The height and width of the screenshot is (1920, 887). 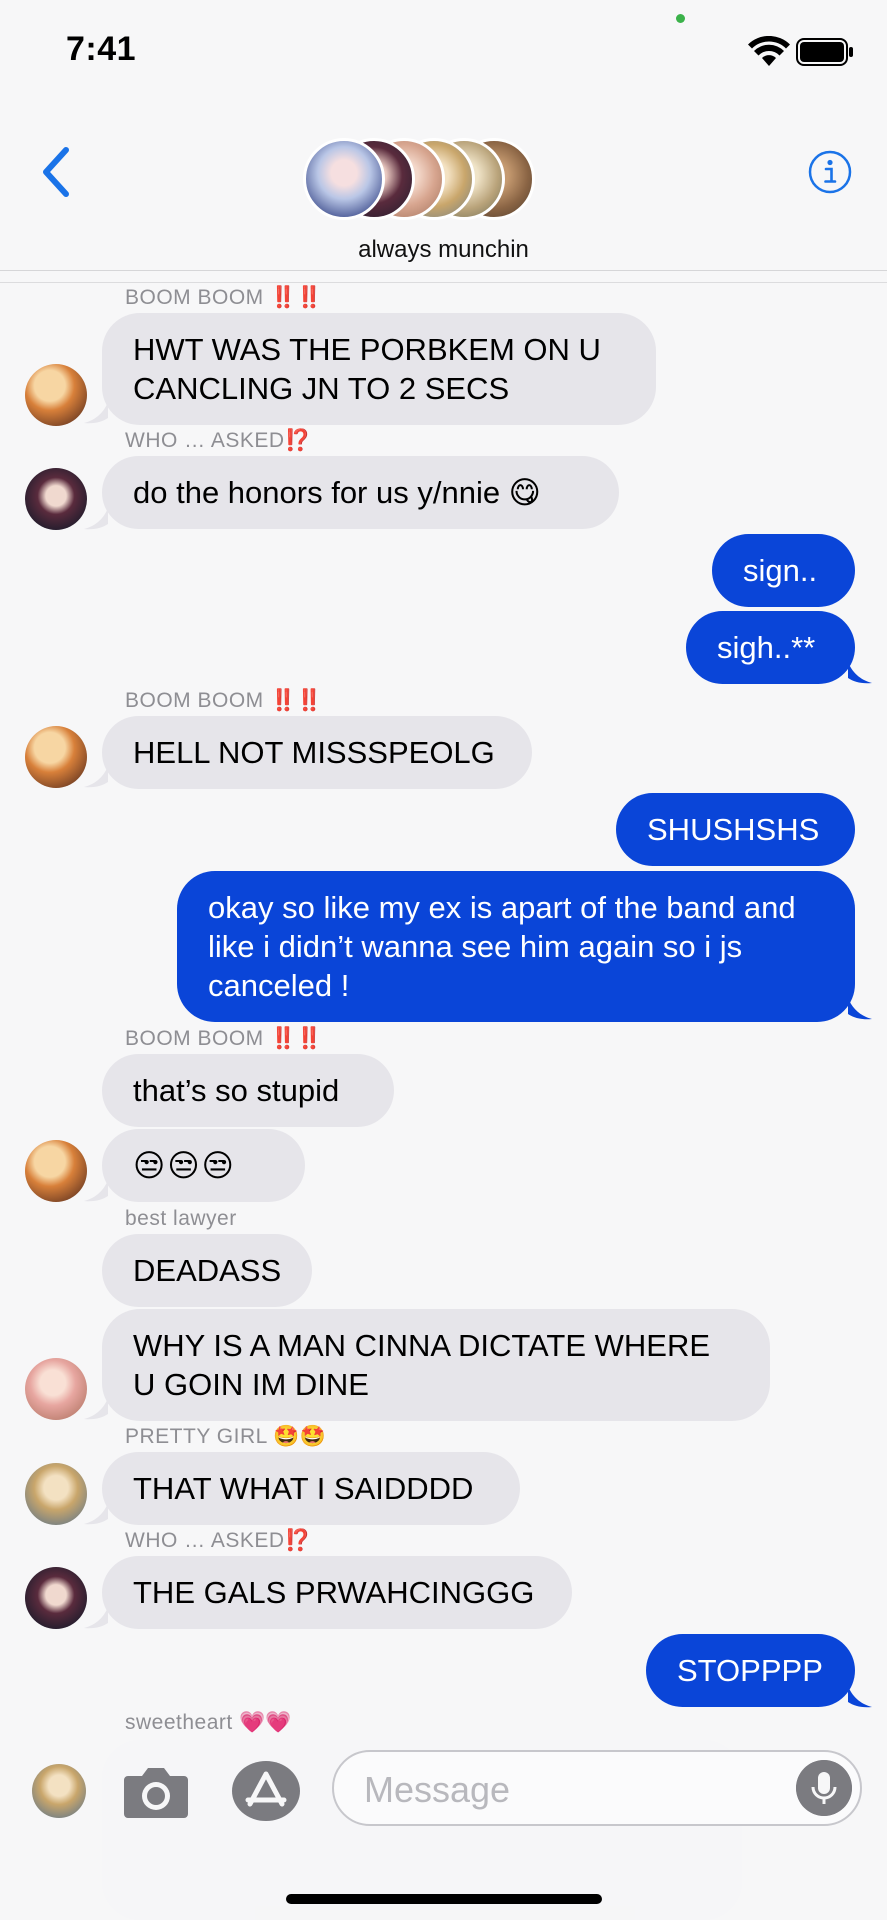 What do you see at coordinates (423, 181) in the screenshot?
I see `group-avatar-stack` at bounding box center [423, 181].